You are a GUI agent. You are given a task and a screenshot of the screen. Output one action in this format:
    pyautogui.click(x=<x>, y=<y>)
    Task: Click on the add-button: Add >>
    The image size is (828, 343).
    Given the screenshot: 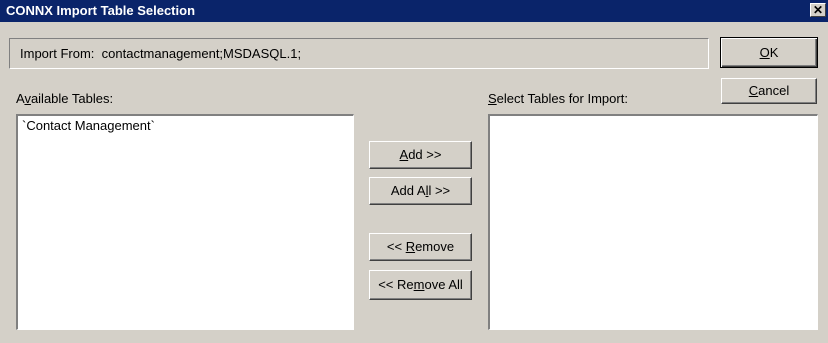 What is the action you would take?
    pyautogui.click(x=420, y=155)
    